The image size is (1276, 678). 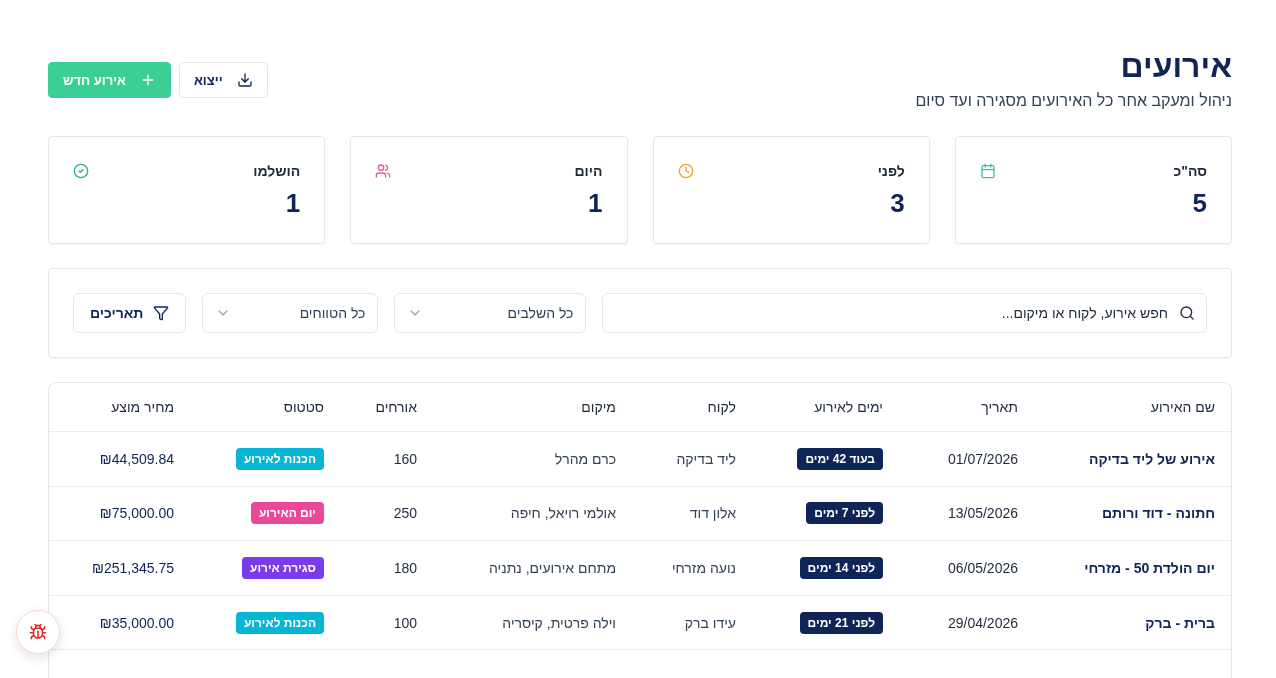 What do you see at coordinates (136, 458) in the screenshot?
I see `price-cell: ₪44,509.84` at bounding box center [136, 458].